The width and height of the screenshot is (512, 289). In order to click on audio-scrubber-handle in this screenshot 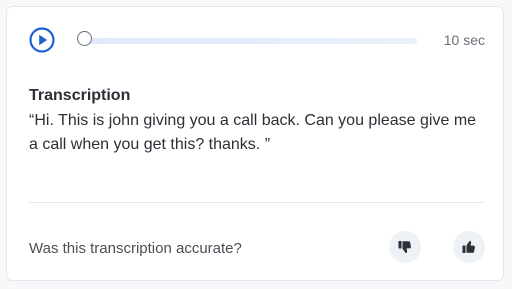, I will do `click(84, 38)`.